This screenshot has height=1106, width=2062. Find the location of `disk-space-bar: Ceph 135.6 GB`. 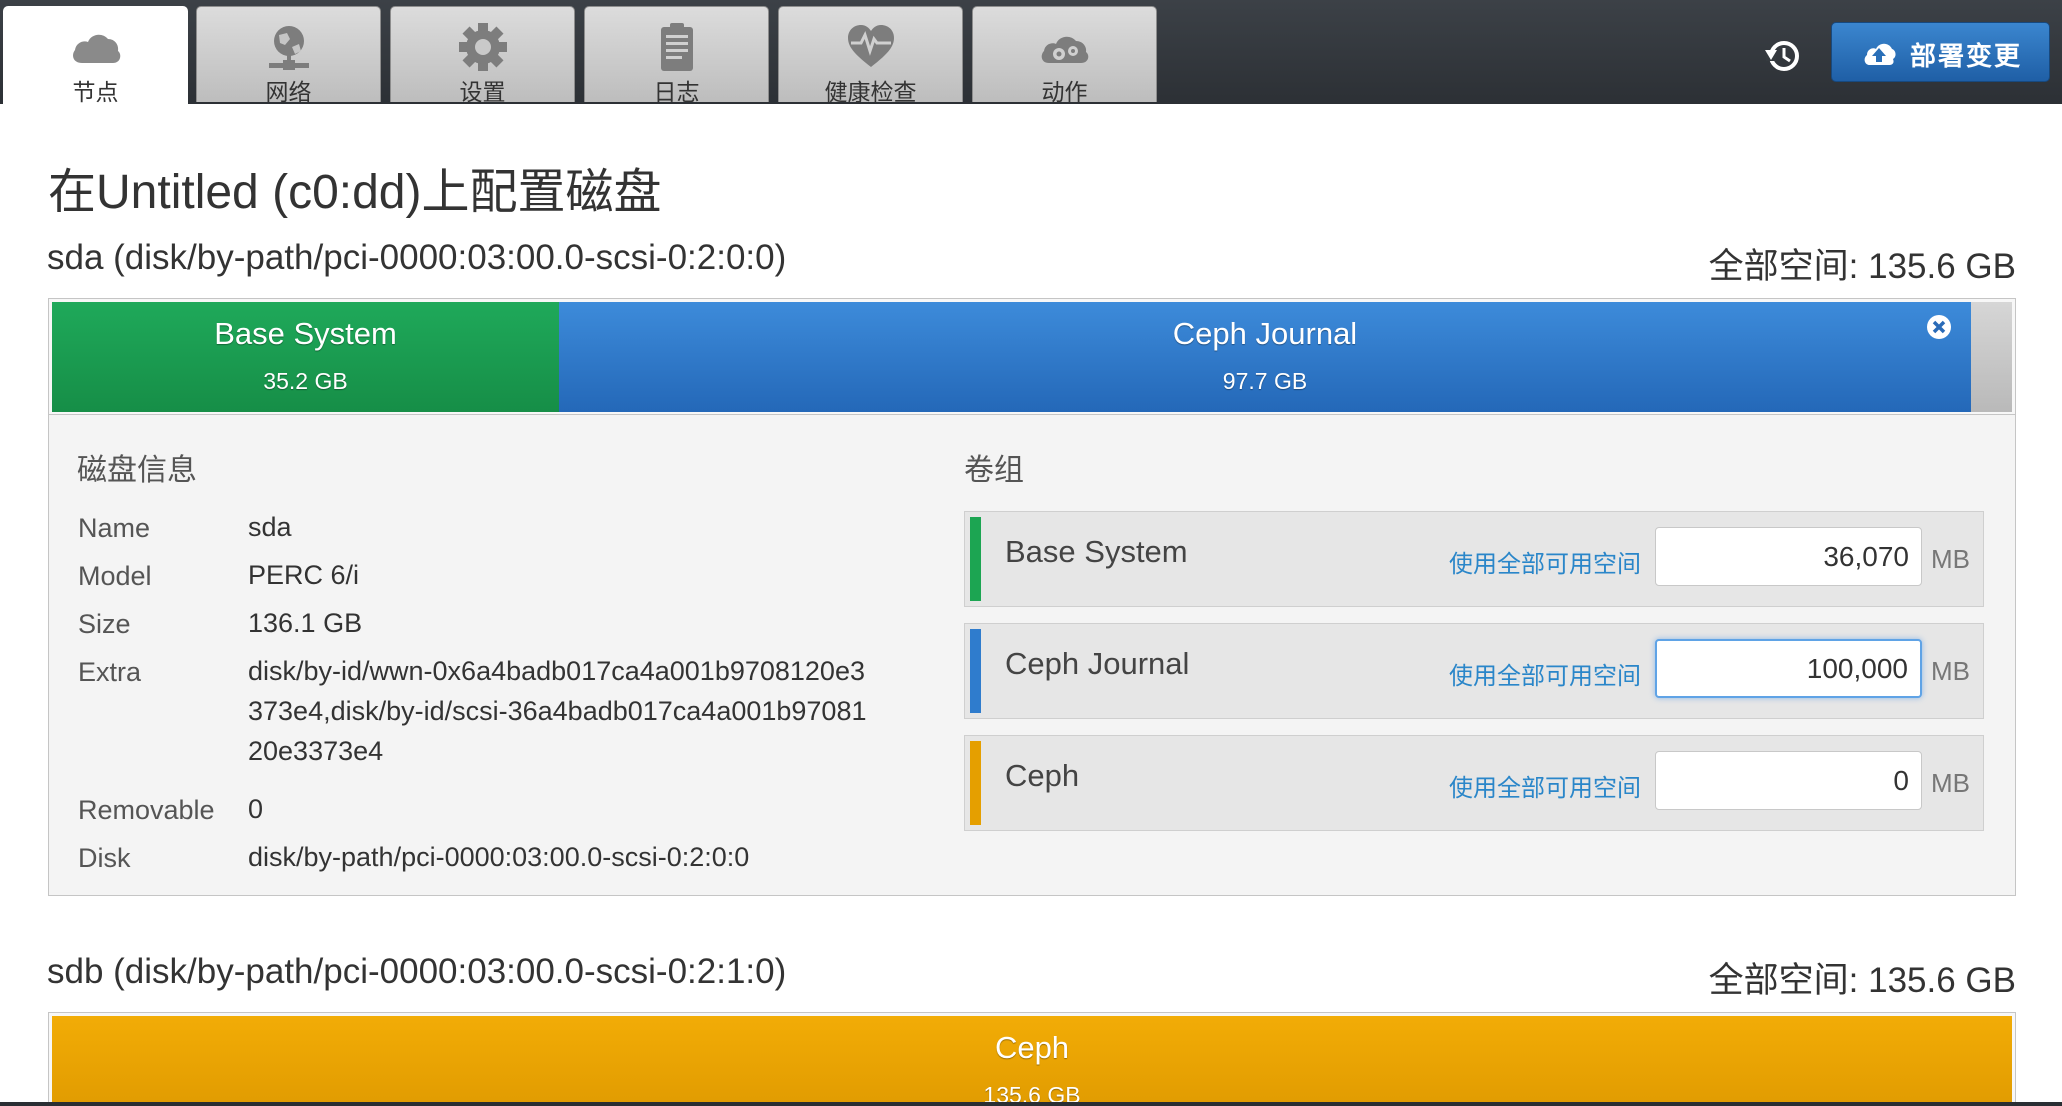

disk-space-bar: Ceph 135.6 GB is located at coordinates (1032, 1057).